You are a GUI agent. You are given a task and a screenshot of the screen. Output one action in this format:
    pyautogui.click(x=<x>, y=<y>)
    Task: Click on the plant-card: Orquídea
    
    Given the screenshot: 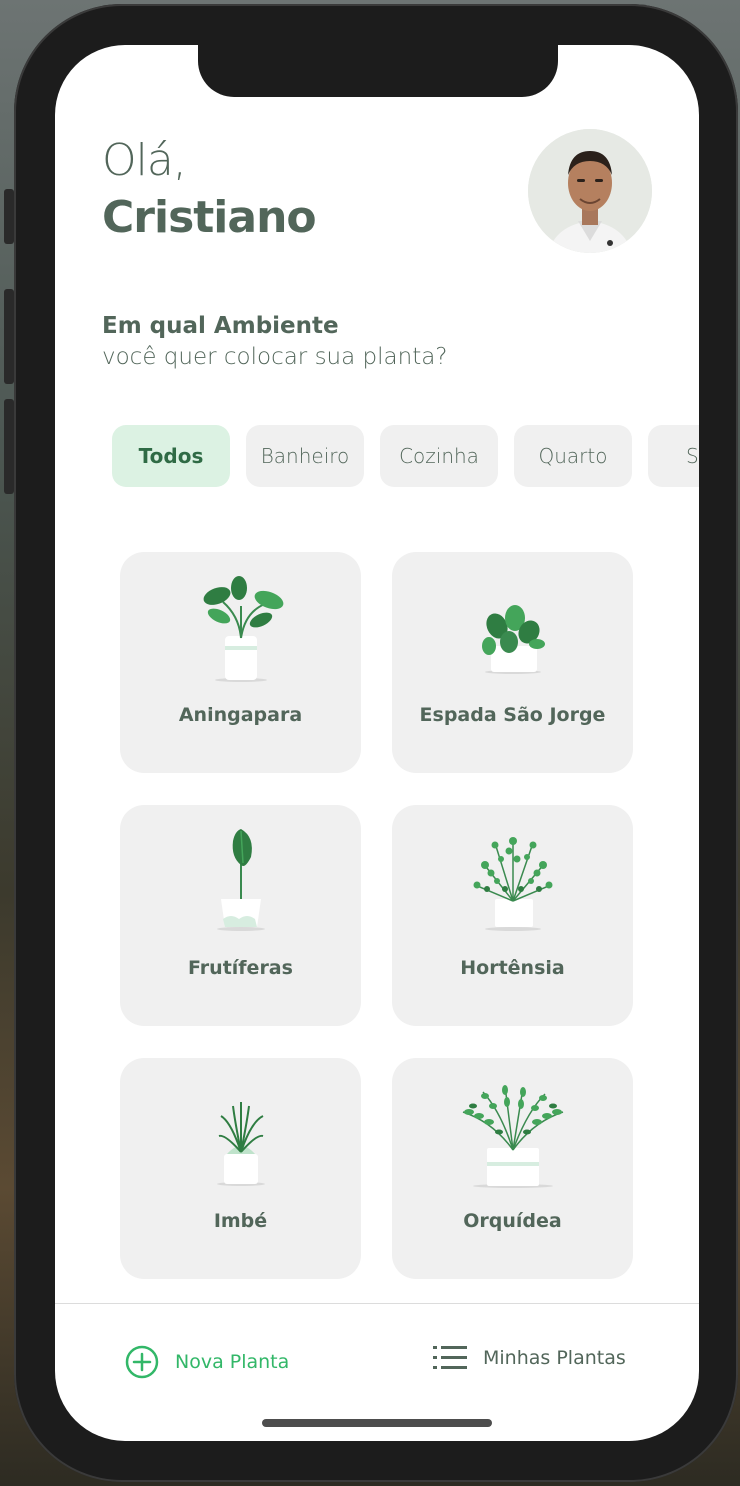 What is the action you would take?
    pyautogui.click(x=512, y=1168)
    